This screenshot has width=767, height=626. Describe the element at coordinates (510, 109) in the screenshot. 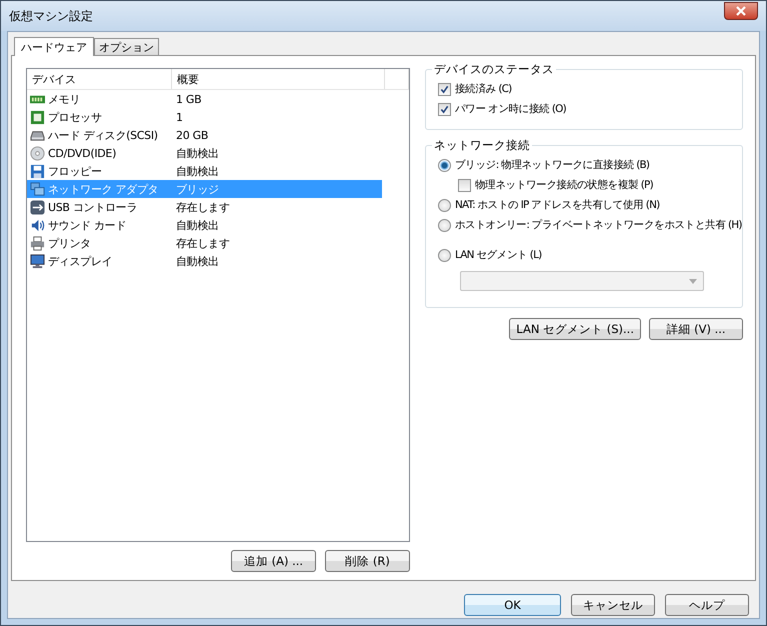

I see `option-label: パワー オン時に接続 (O)` at that location.